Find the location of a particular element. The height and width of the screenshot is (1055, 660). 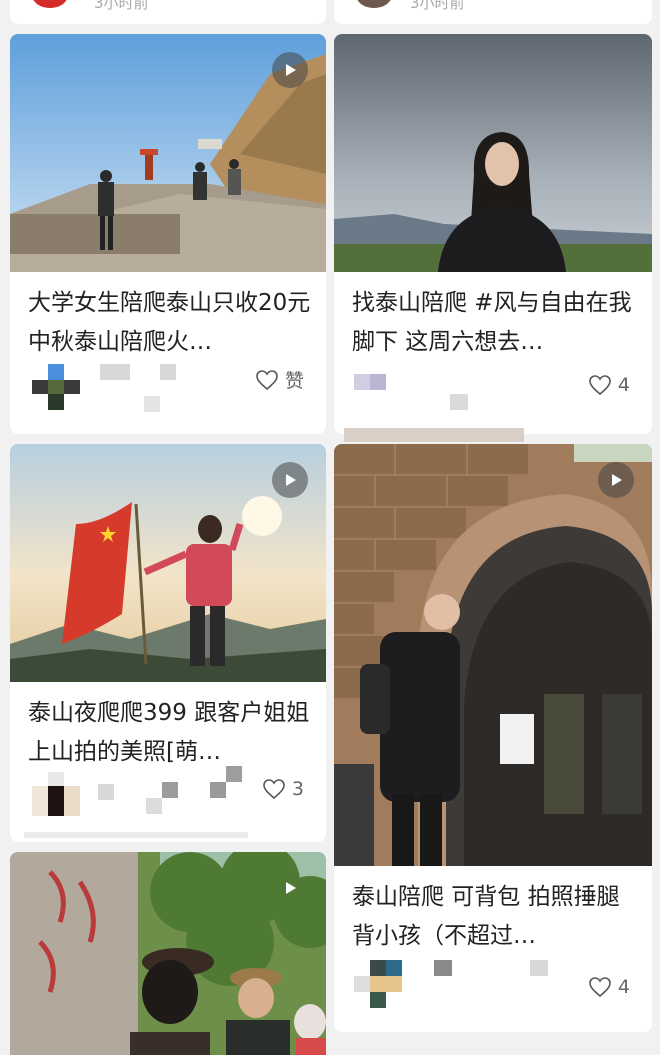

divider is located at coordinates (136, 835).